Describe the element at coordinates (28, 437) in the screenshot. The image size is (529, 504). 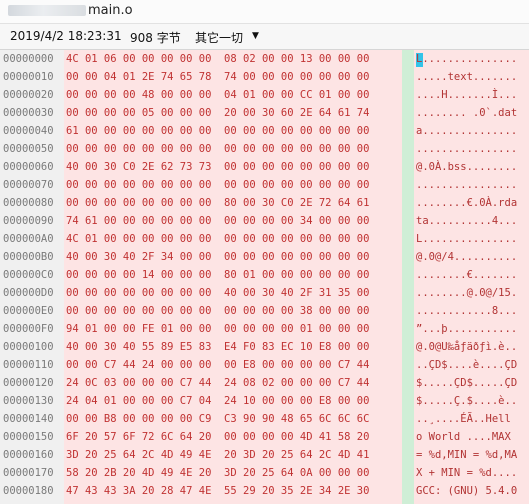
I see `row-offset: 00000150` at that location.